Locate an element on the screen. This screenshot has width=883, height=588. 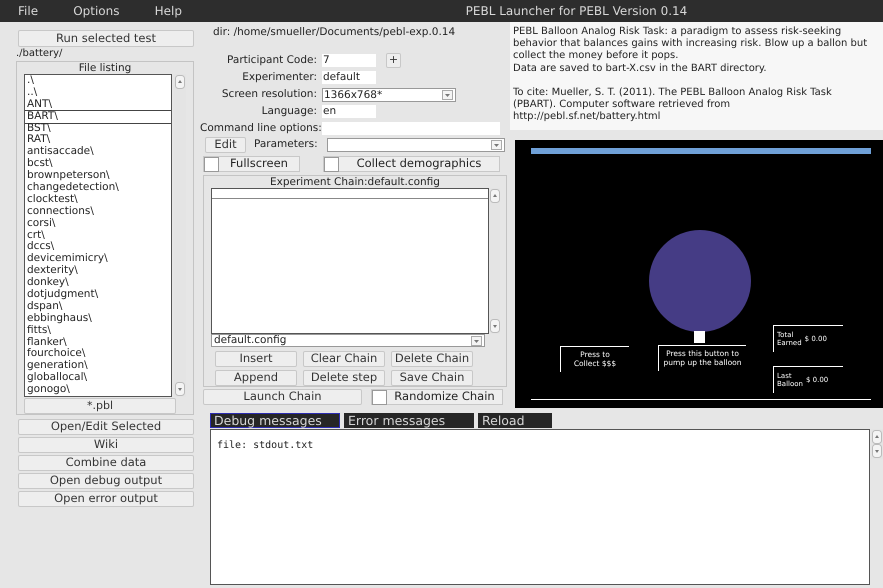
directory-entry: ..\ is located at coordinates (99, 92).